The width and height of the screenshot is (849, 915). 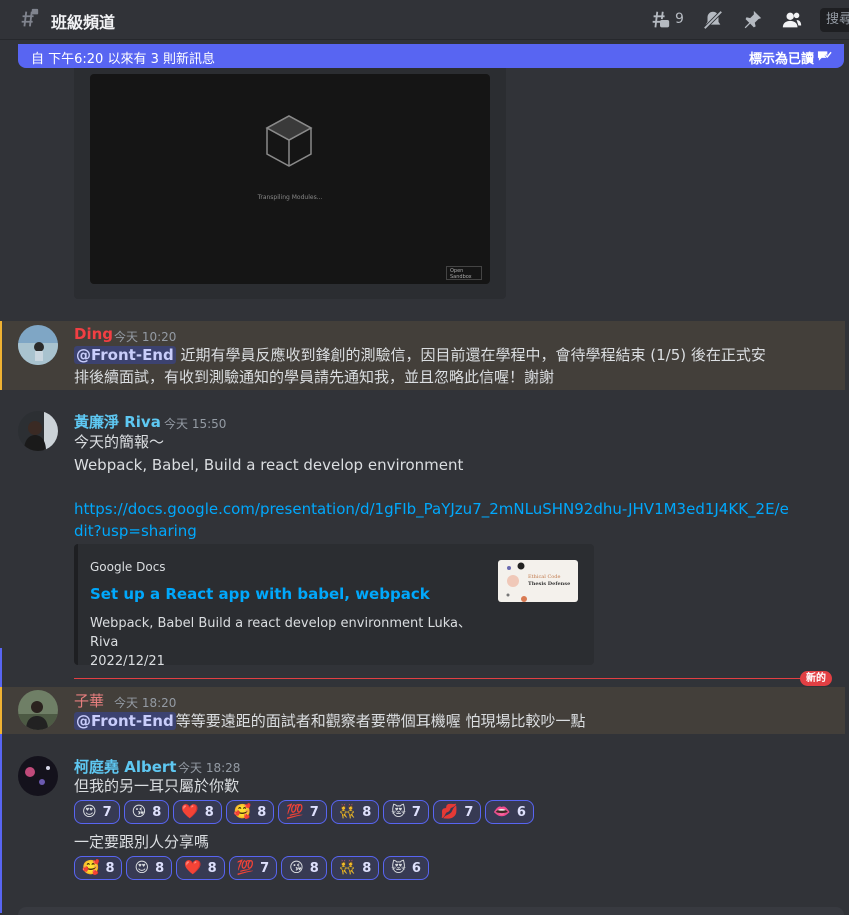 I want to click on heart-eyes-emoji-icon: 😍, so click(x=89, y=812).